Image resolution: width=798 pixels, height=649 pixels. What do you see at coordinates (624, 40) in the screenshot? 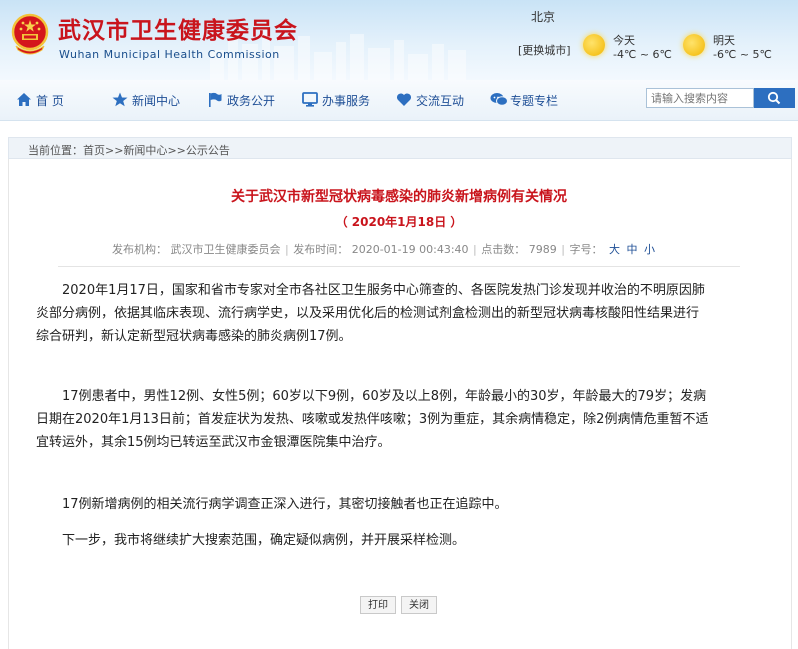
I see `today-label: 今天` at bounding box center [624, 40].